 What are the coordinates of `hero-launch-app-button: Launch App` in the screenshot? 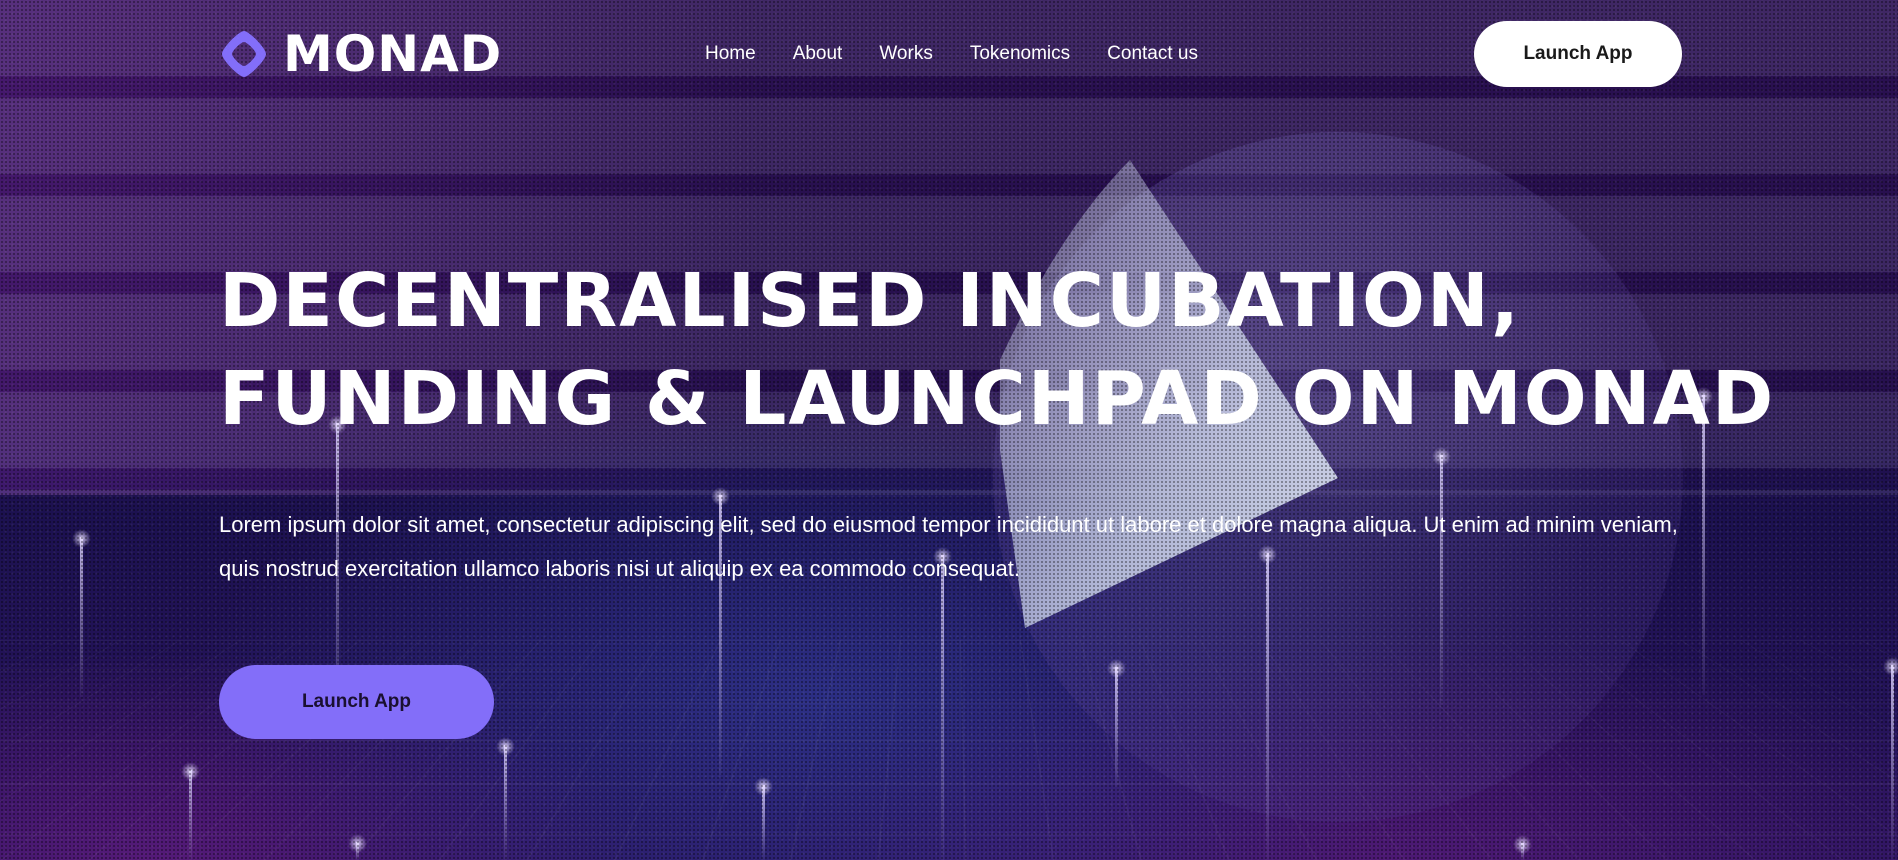 It's located at (356, 702).